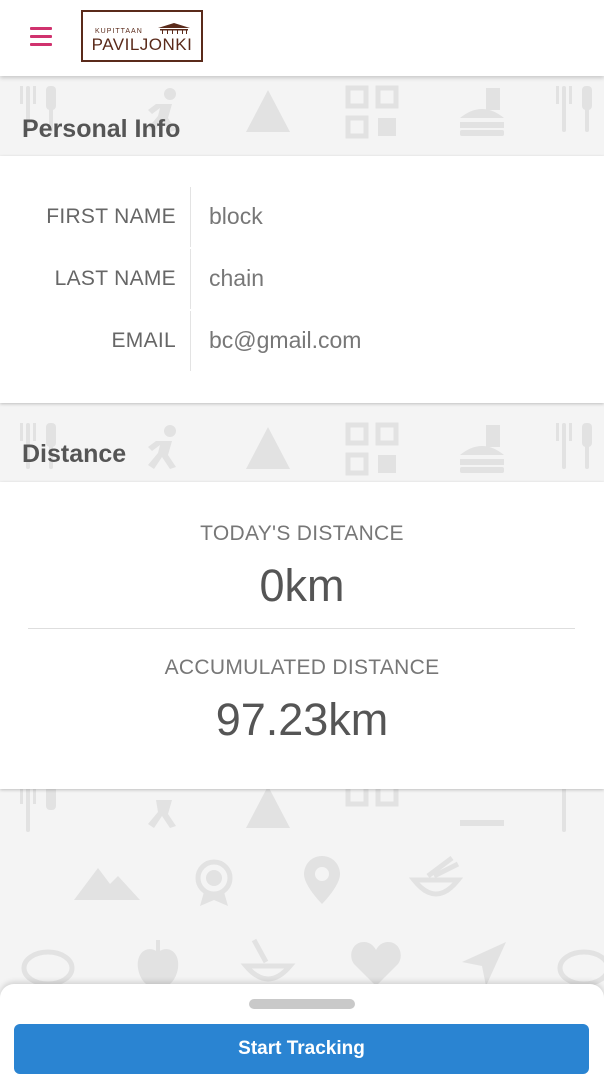 This screenshot has height=1090, width=604. I want to click on last-name-label: LAST NAME, so click(115, 278).